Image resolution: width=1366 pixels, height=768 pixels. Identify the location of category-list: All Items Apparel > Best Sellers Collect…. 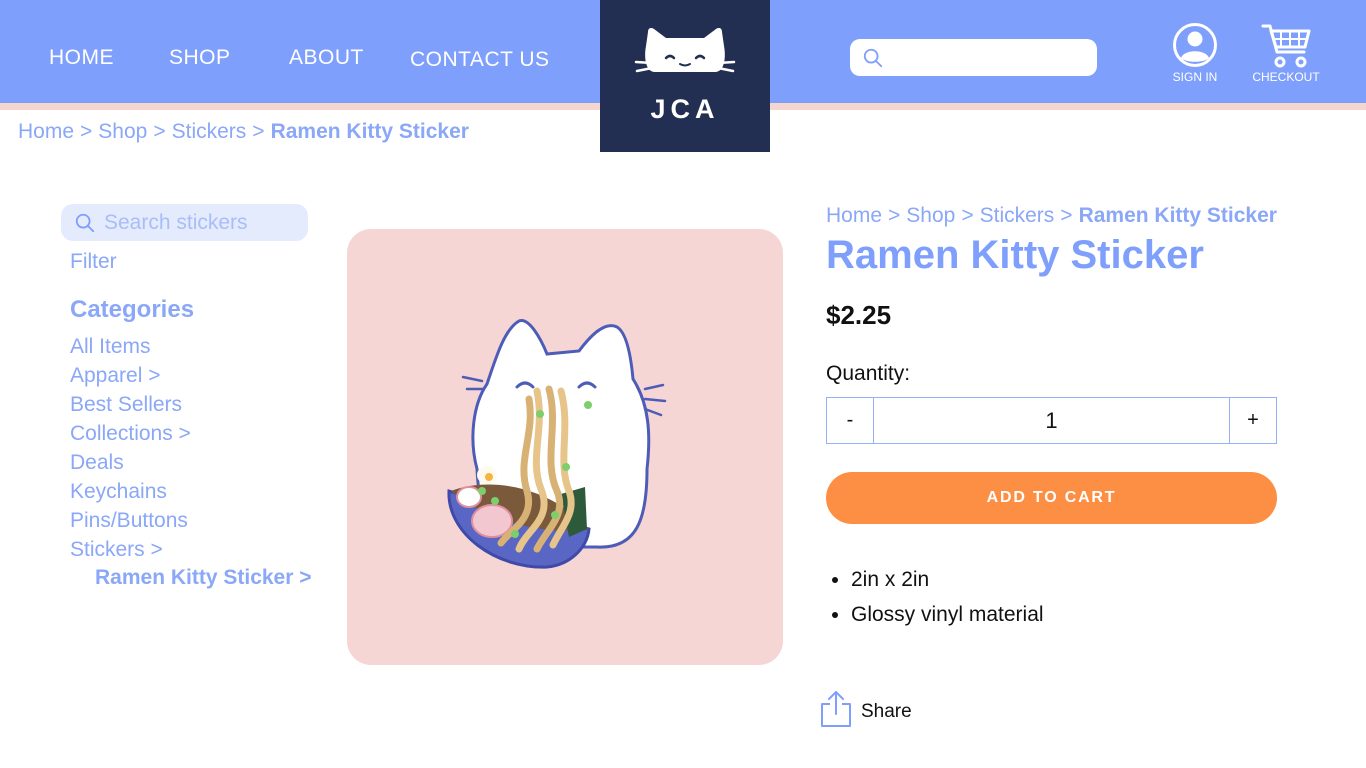
(130, 450).